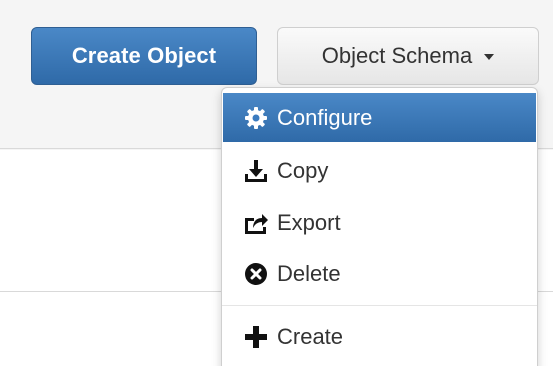 The image size is (553, 366). Describe the element at coordinates (397, 55) in the screenshot. I see `object-schema-label: Object Schema` at that location.